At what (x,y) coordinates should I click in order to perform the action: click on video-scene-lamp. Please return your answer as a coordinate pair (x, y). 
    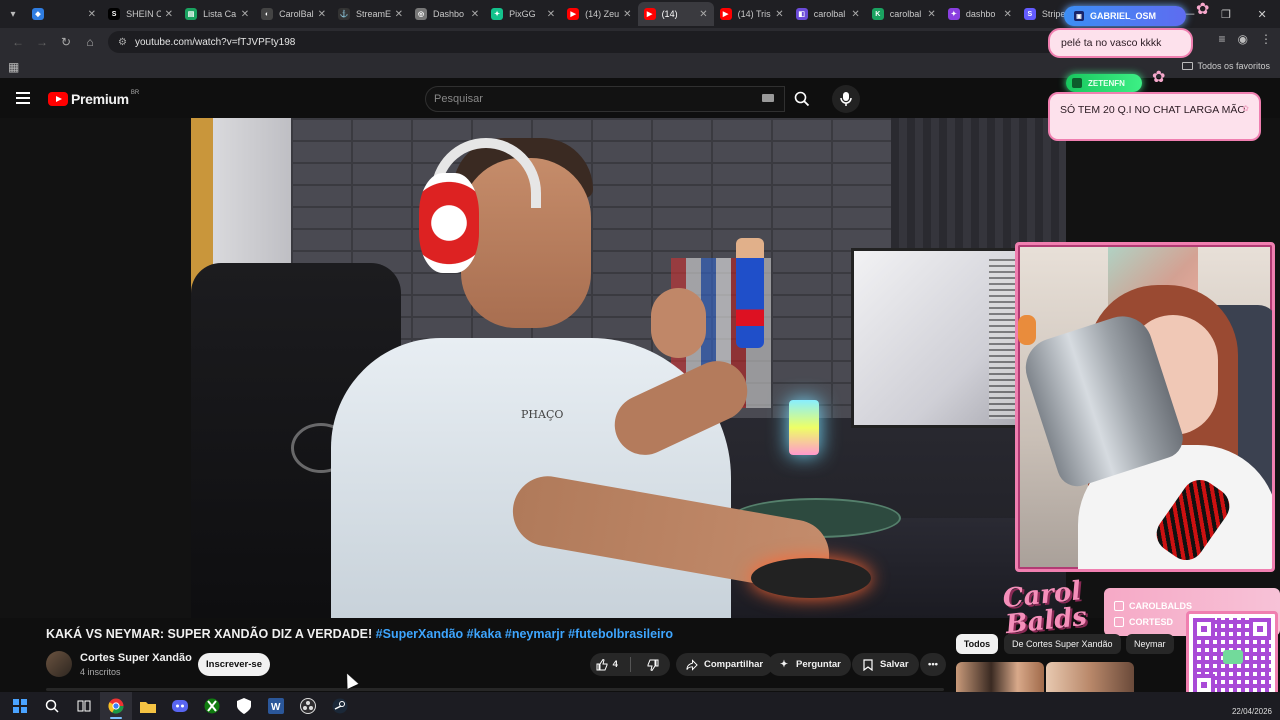
    Looking at the image, I should click on (804, 427).